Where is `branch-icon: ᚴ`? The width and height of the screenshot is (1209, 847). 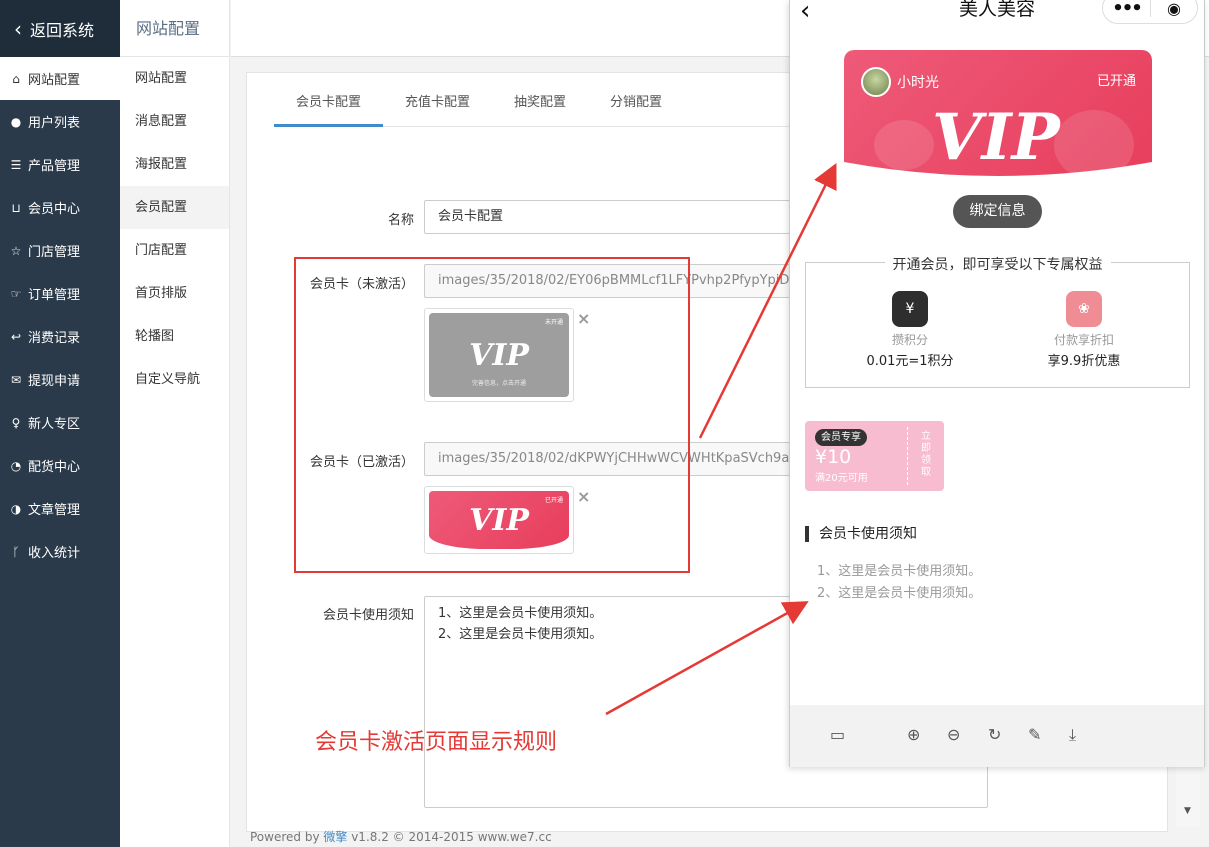 branch-icon: ᚴ is located at coordinates (16, 551).